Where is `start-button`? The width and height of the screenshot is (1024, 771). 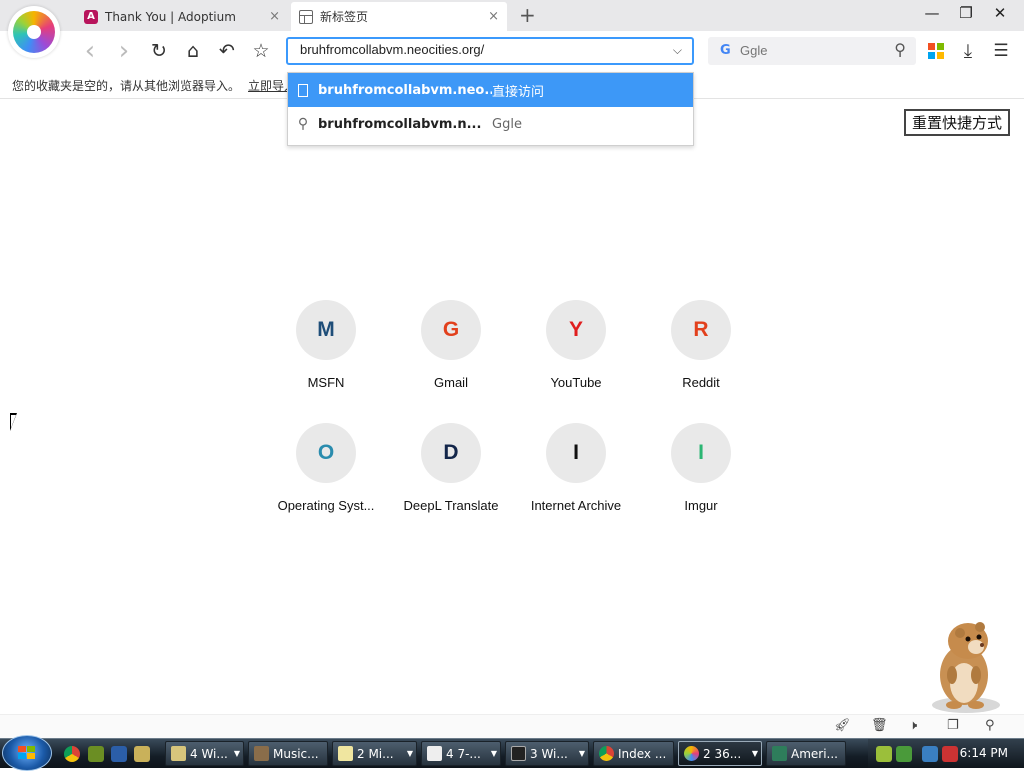
start-button is located at coordinates (27, 753).